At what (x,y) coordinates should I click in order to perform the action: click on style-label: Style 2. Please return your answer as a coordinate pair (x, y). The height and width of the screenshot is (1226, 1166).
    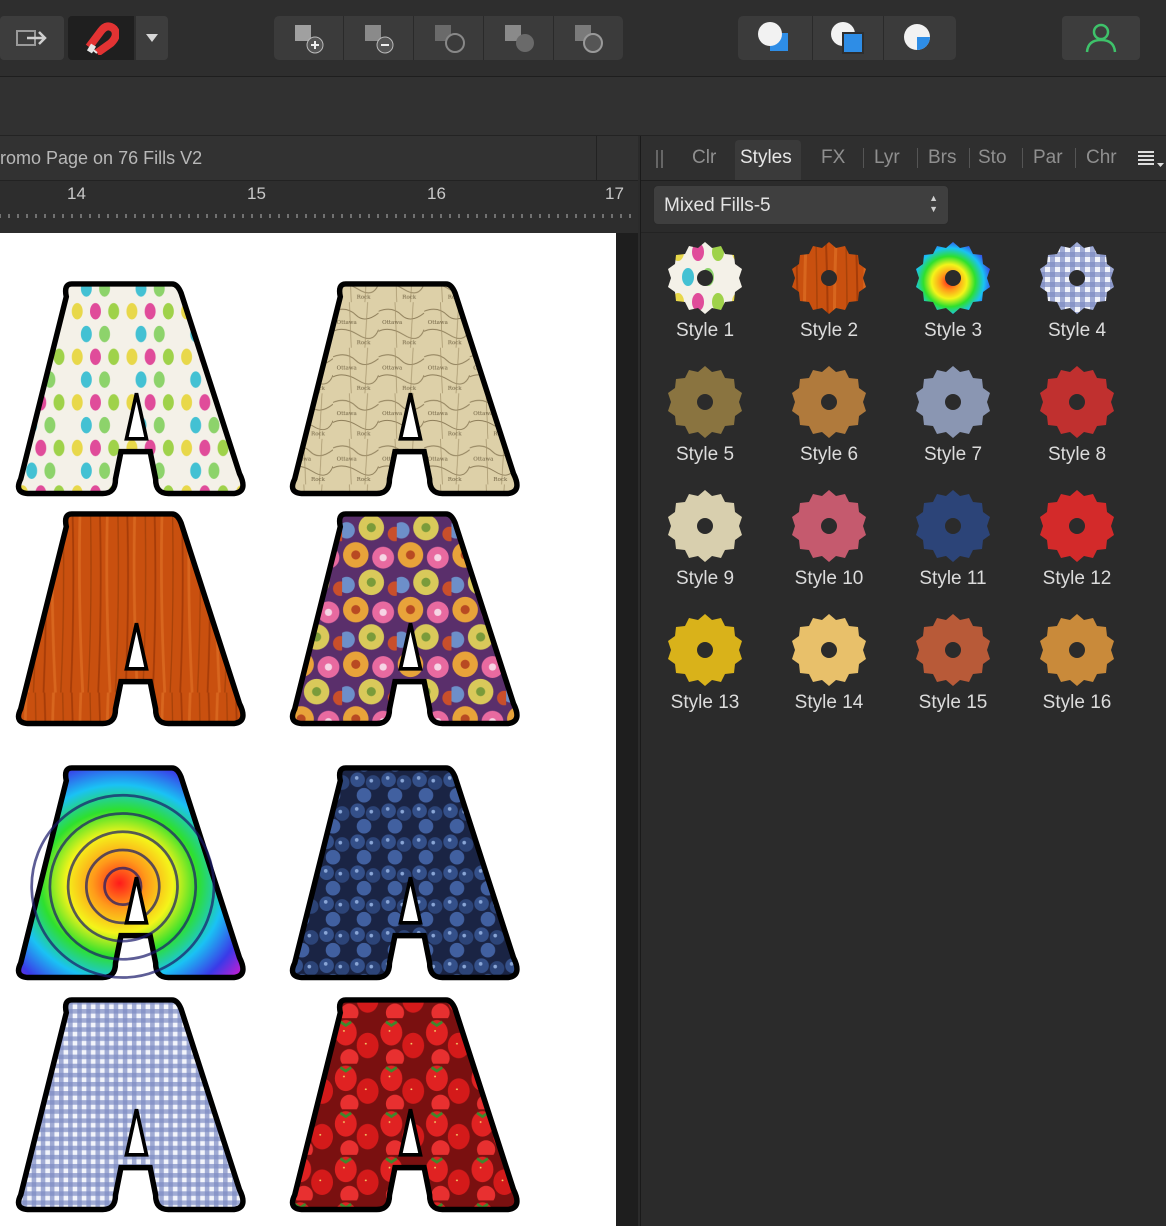
    Looking at the image, I should click on (829, 330).